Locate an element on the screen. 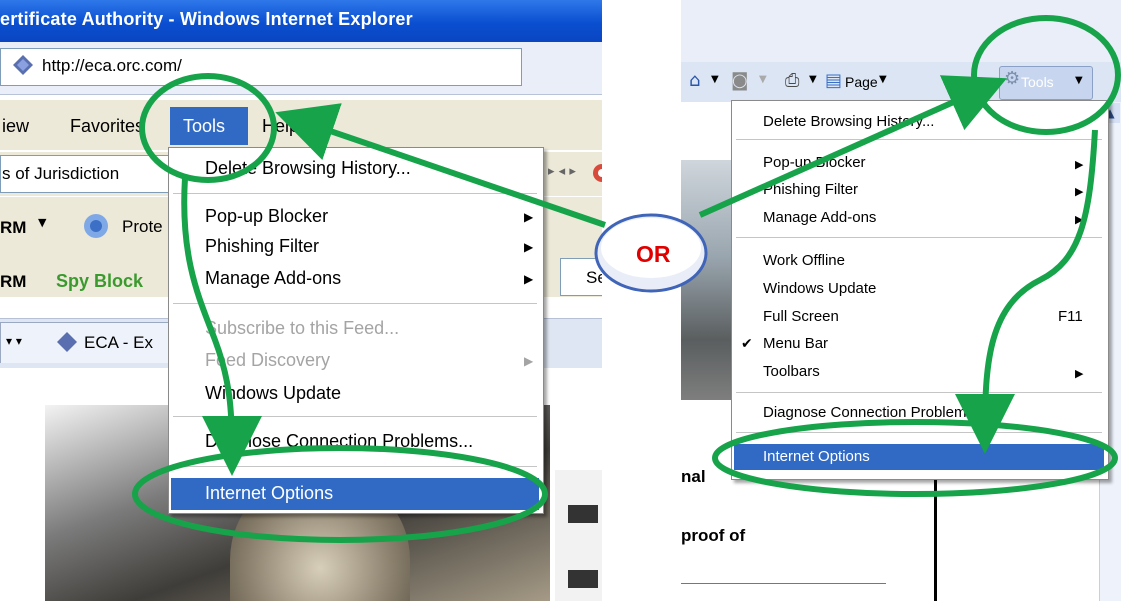  or-label: OR is located at coordinates (653, 254).